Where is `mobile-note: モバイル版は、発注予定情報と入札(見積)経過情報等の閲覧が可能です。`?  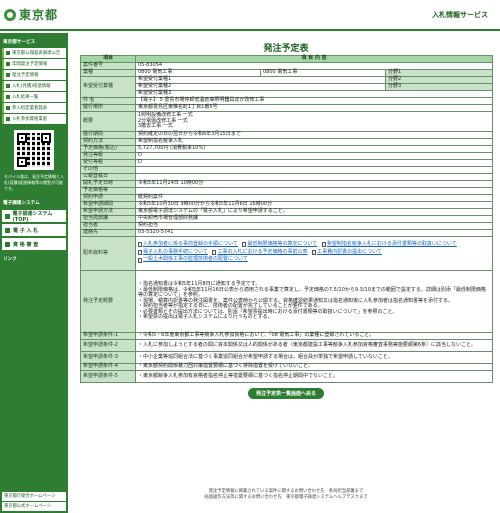 mobile-note: モバイル版は、発注予定情報と入札(見積)経過情報等の閲覧が可能です。 is located at coordinates (34, 182).